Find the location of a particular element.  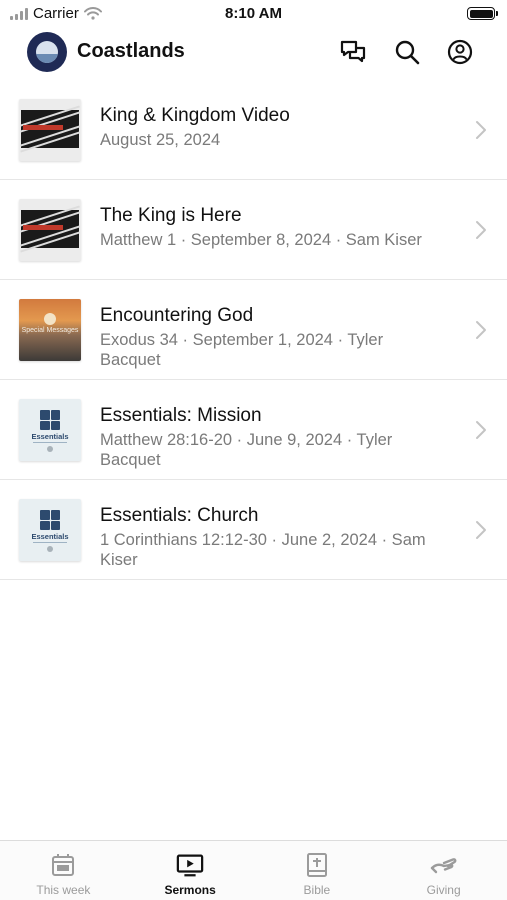

tab-label: Bible is located at coordinates (317, 890).